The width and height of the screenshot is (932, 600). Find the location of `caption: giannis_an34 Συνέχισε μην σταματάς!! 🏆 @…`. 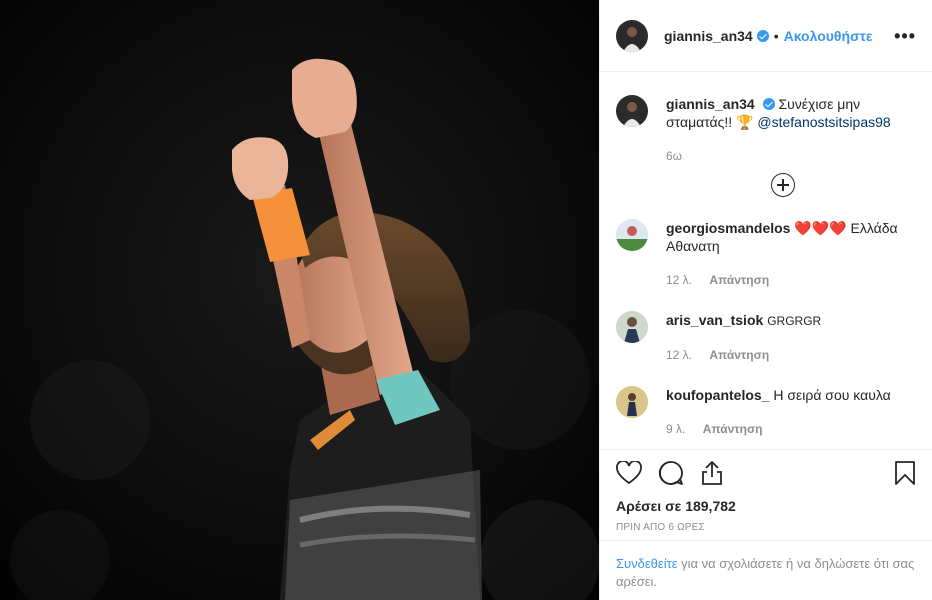

caption: giannis_an34 Συνέχισε μην σταματάς!! 🏆 @… is located at coordinates (766, 135).